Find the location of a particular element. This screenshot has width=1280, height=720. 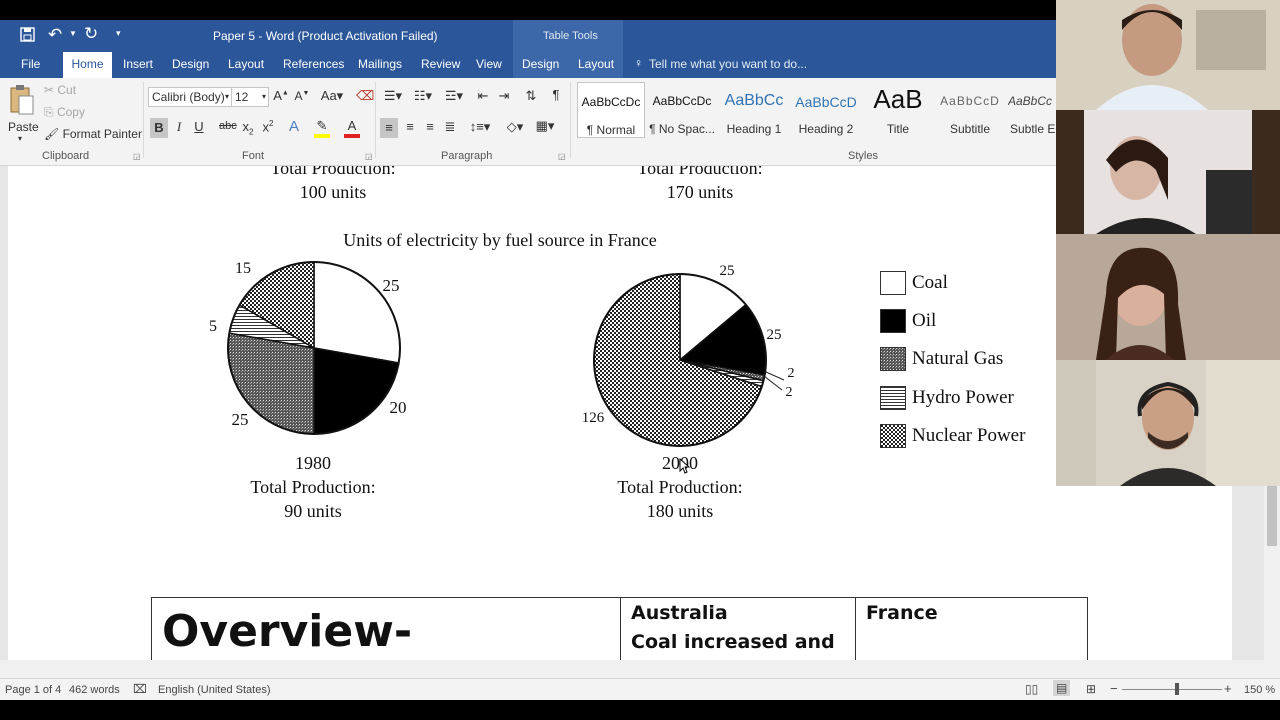

pie-1980-label-coal: 25 is located at coordinates (391, 285).